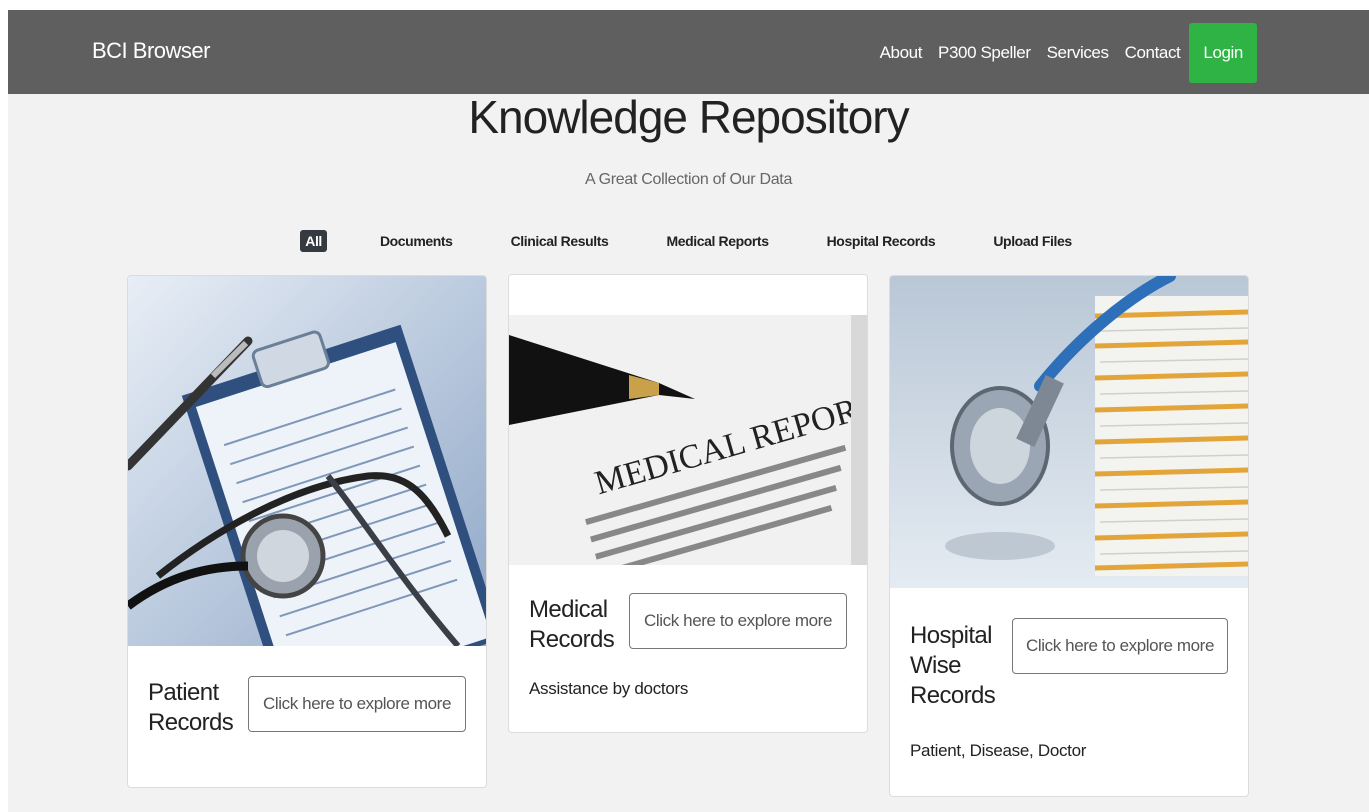 This screenshot has width=1369, height=812. I want to click on card-title-line: Wise, so click(936, 665).